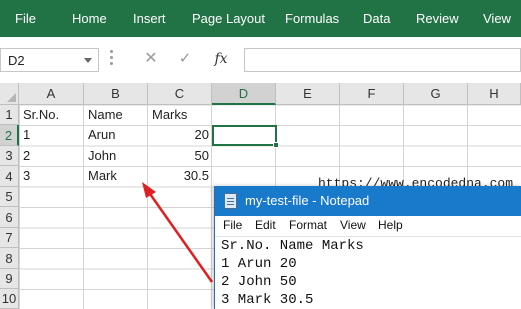  Describe the element at coordinates (267, 300) in the screenshot. I see `notepad-line: 3 Mark 30.5` at that location.